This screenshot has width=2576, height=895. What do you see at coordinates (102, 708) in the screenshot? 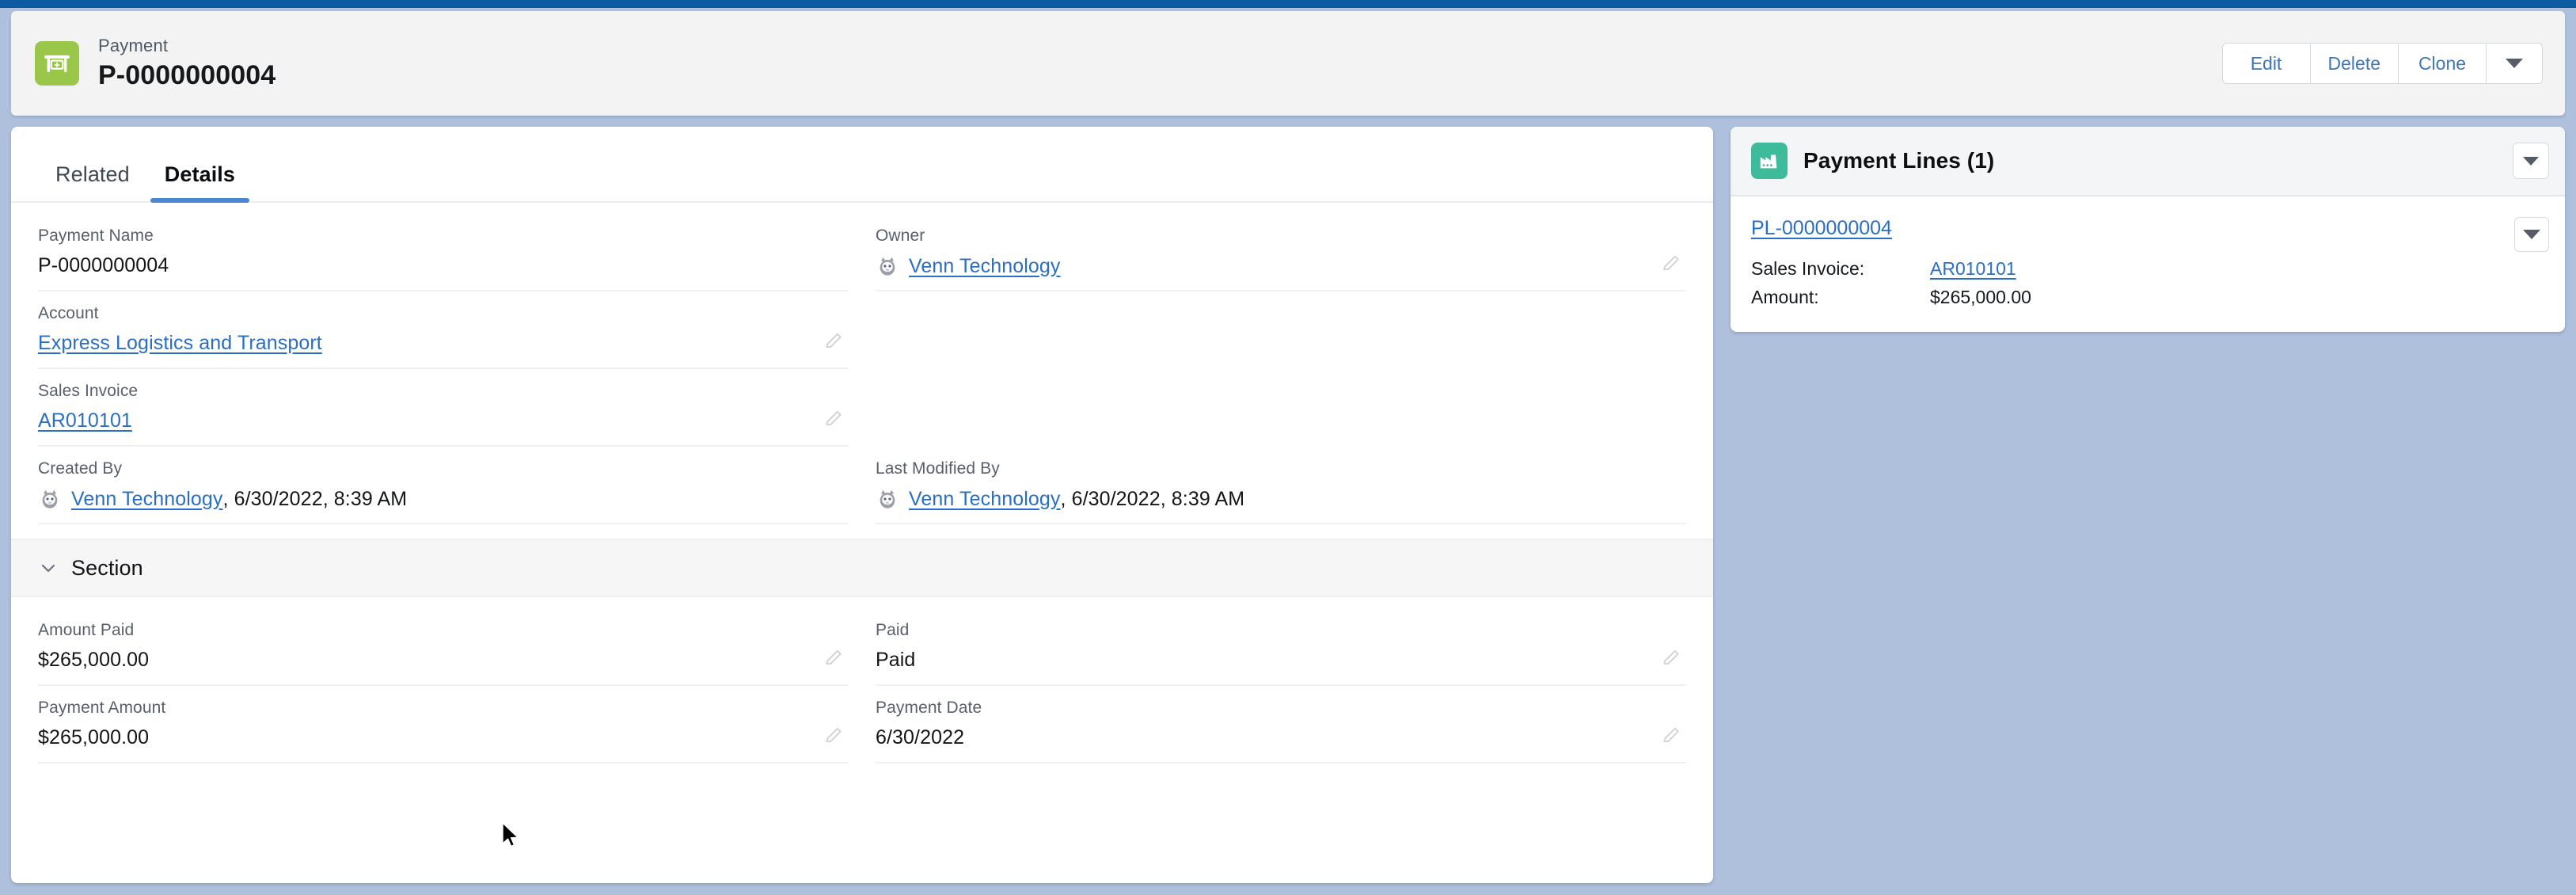
I see `field-label: Payment Amount` at bounding box center [102, 708].